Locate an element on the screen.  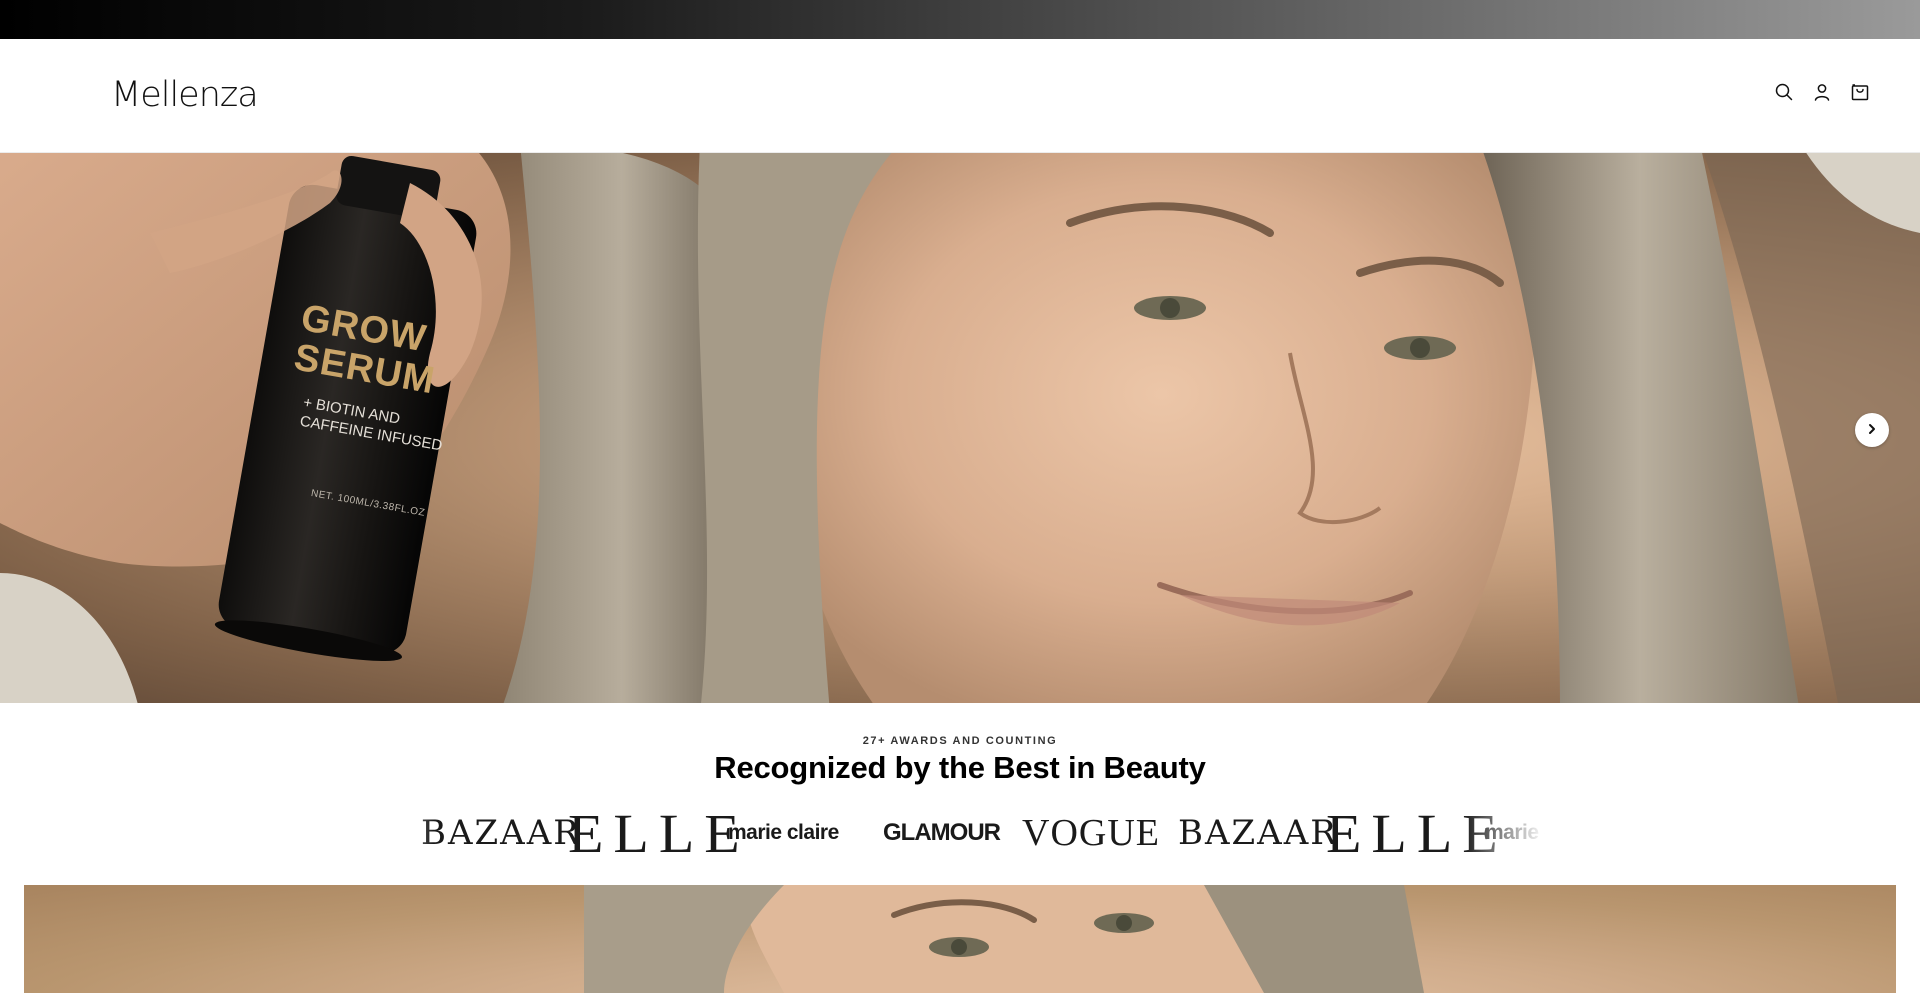
press-logo-elle-2: ELLE is located at coordinates (1417, 833).